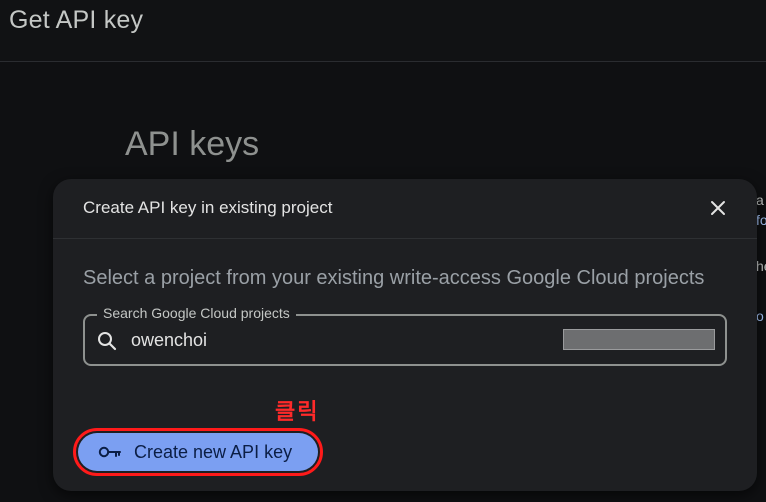 The image size is (766, 502). Describe the element at coordinates (107, 341) in the screenshot. I see `search-icon` at that location.